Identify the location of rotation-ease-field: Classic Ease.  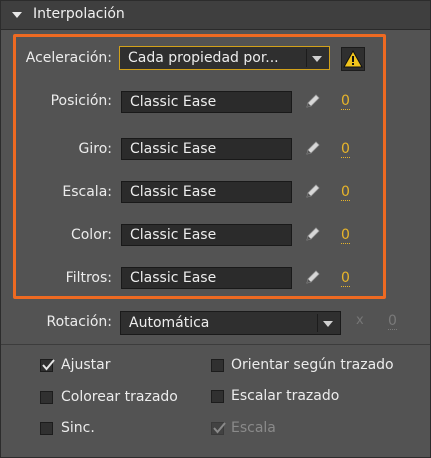
(206, 149).